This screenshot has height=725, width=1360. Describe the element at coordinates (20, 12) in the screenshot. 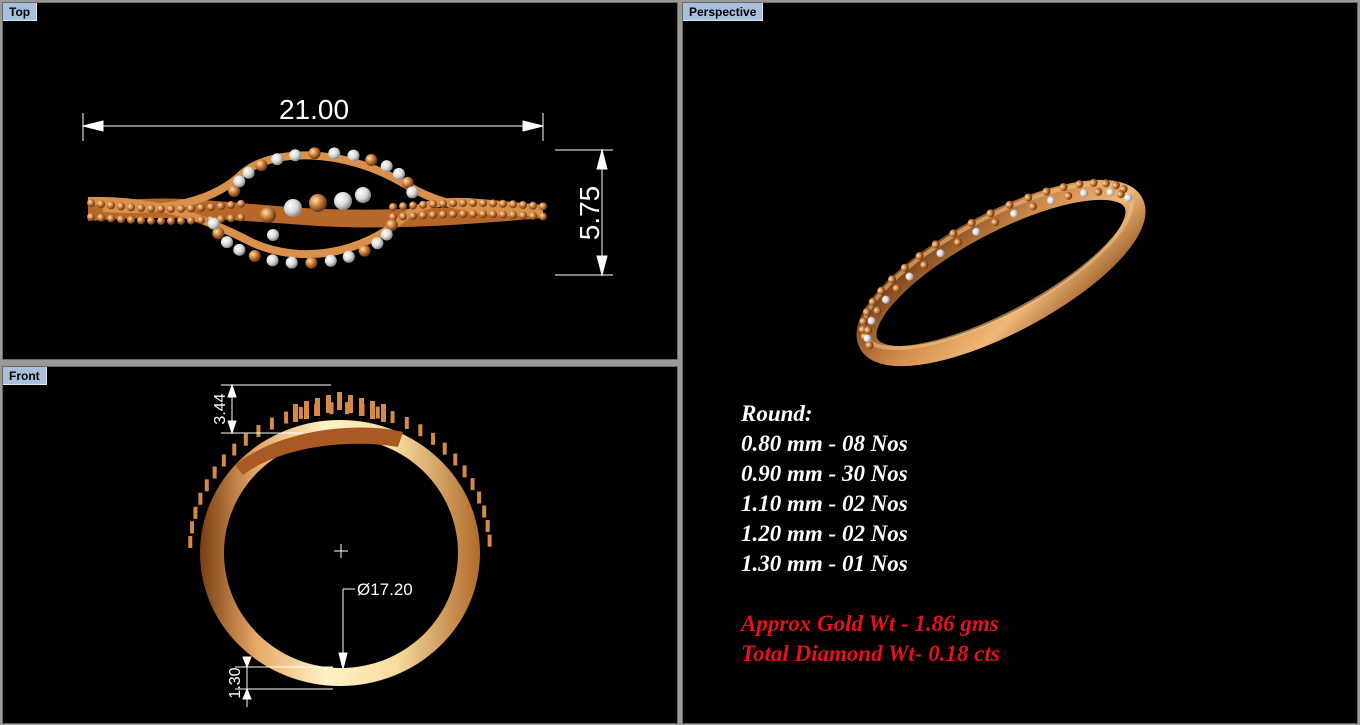

I see `viewport-label-top: Top` at that location.